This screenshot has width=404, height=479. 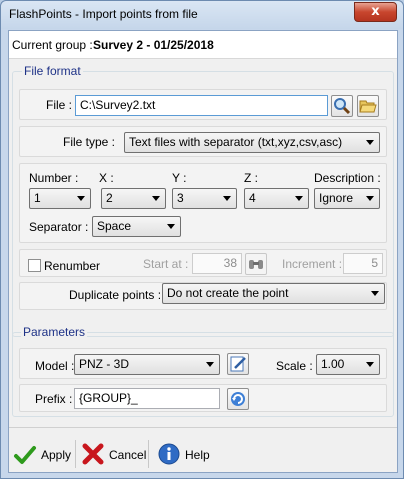 I want to click on number-column-value: 1, so click(x=37, y=198).